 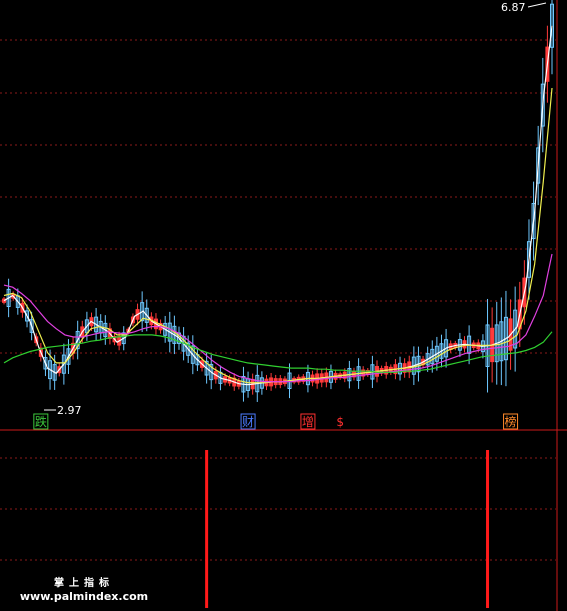 What do you see at coordinates (248, 422) in the screenshot?
I see `signal-marker-label: 财` at bounding box center [248, 422].